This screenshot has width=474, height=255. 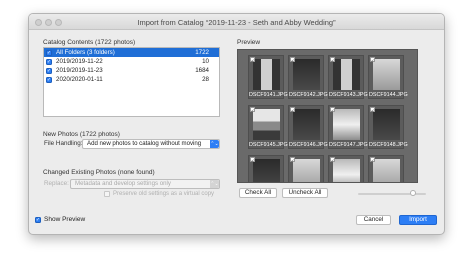 What do you see at coordinates (348, 145) in the screenshot?
I see `thumbnail-filename: DSCF9147.JPG` at bounding box center [348, 145].